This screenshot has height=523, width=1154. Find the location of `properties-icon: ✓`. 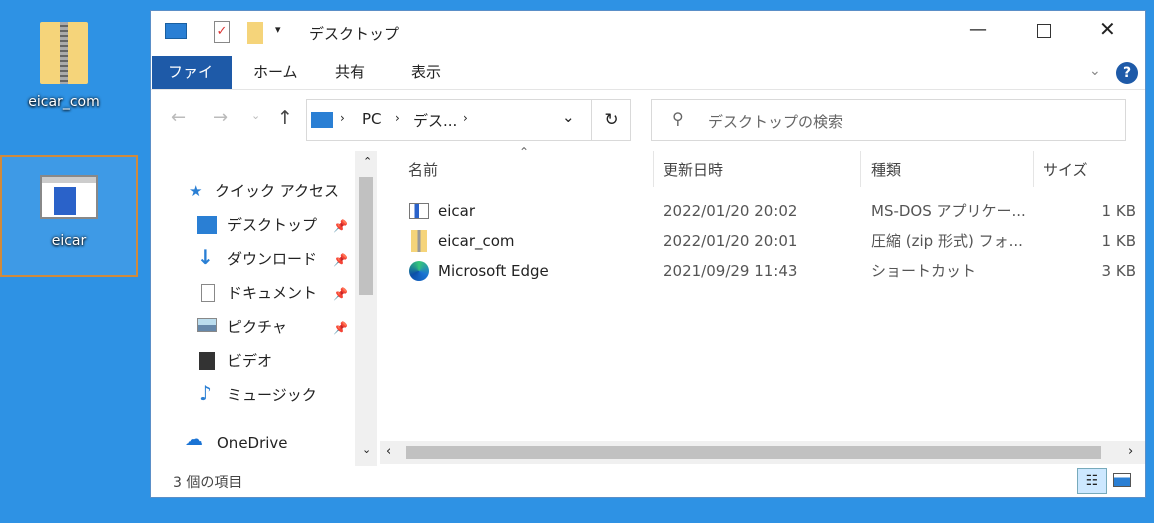

properties-icon: ✓ is located at coordinates (222, 32).